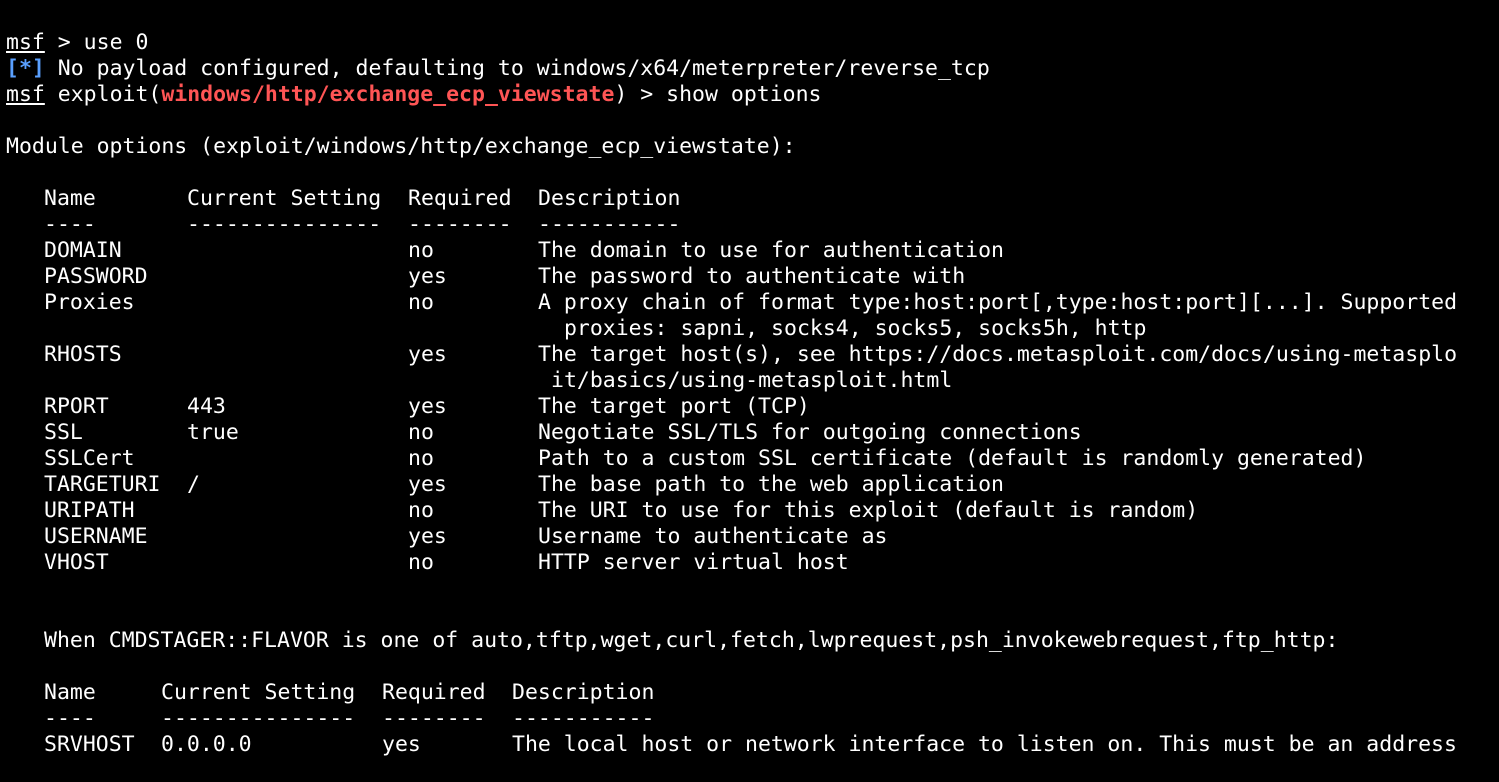 The height and width of the screenshot is (782, 1499). Describe the element at coordinates (718, 94) in the screenshot. I see `command-show-options: ) > show options` at that location.